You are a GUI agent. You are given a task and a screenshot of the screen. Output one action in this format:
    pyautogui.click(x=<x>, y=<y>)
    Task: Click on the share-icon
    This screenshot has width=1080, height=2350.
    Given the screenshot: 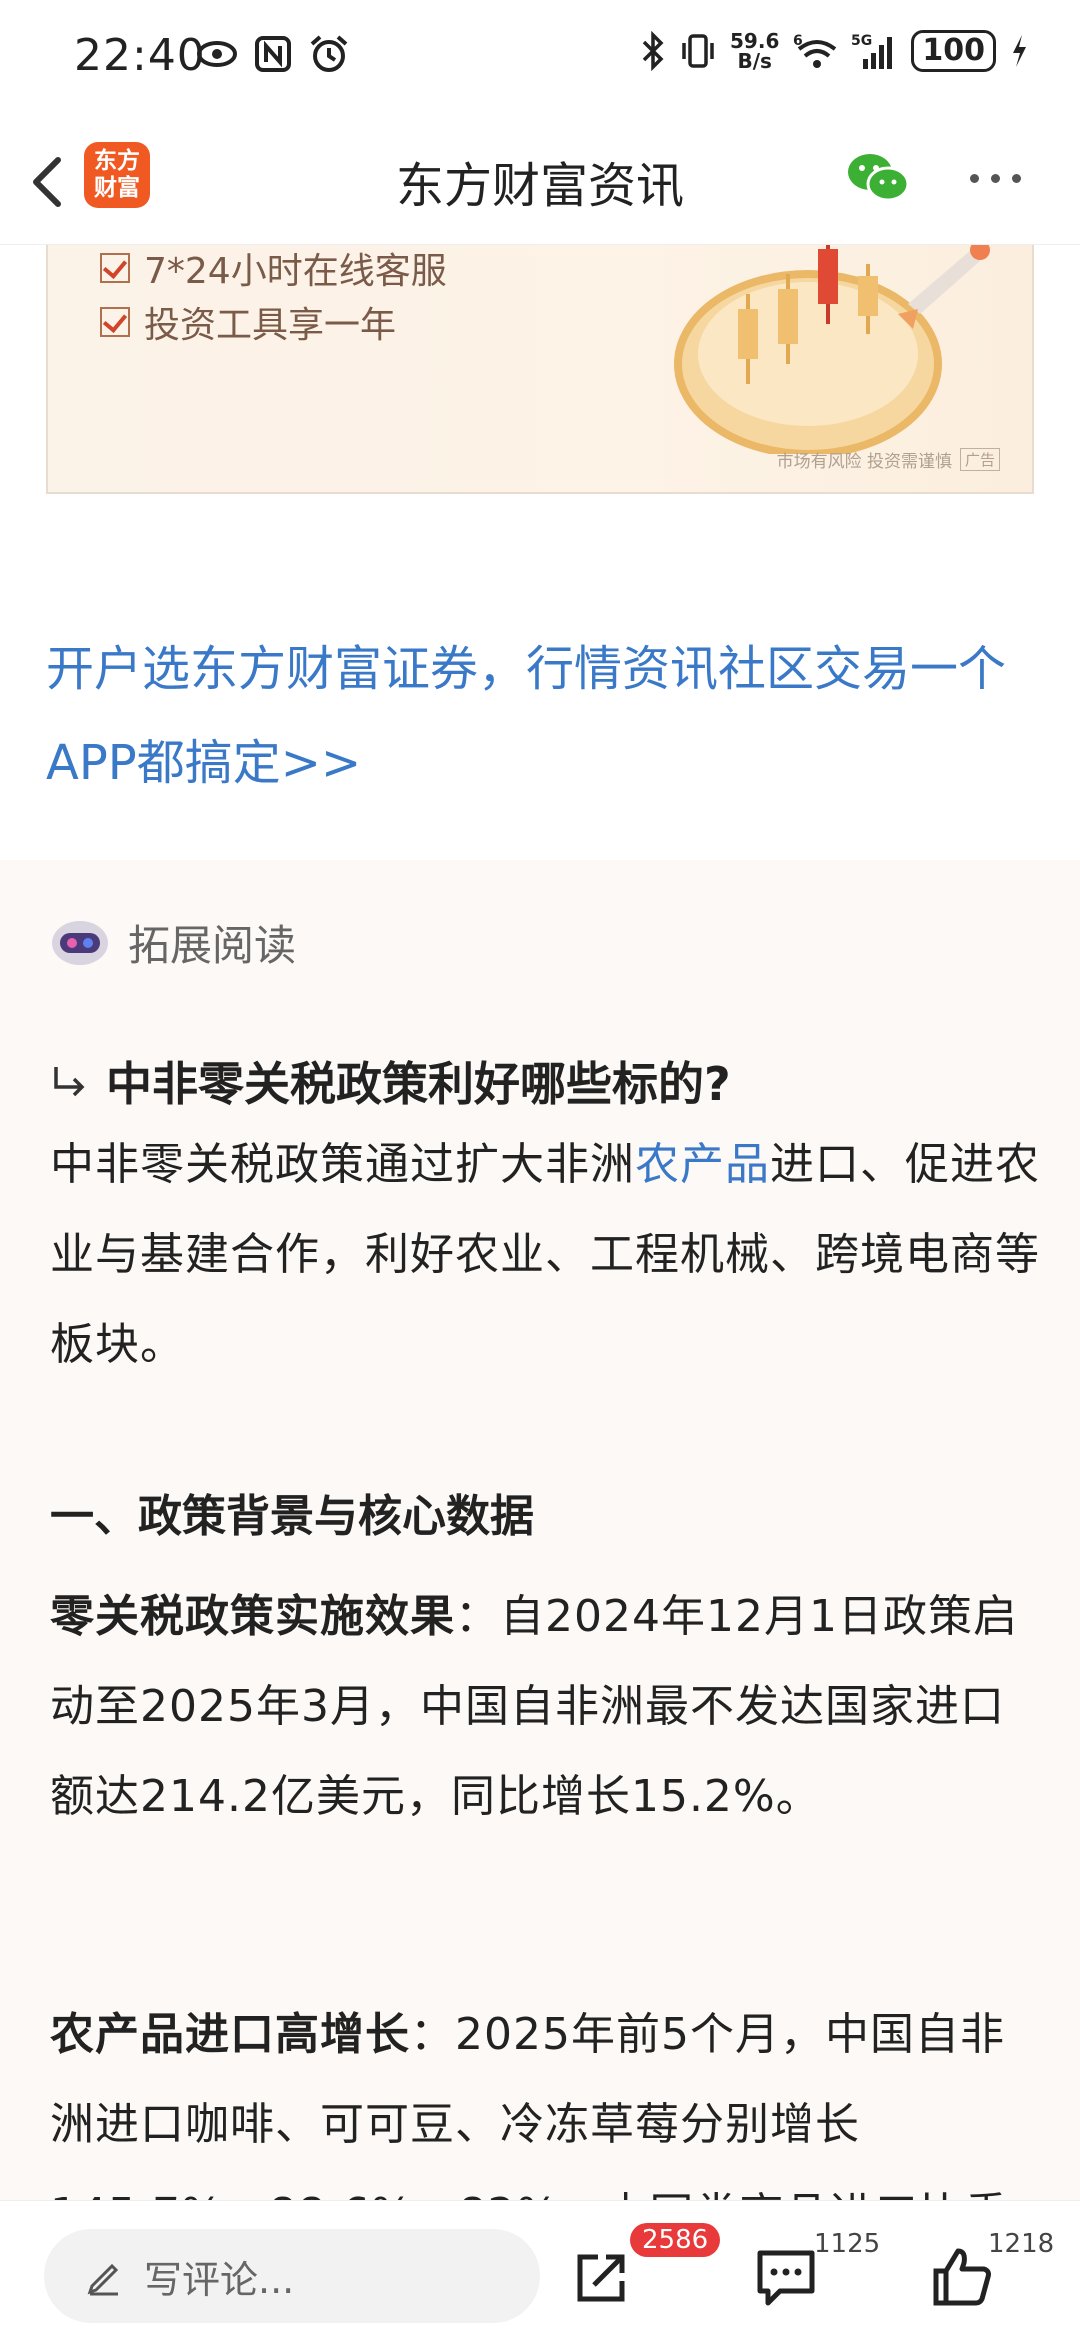 What is the action you would take?
    pyautogui.click(x=602, y=2277)
    